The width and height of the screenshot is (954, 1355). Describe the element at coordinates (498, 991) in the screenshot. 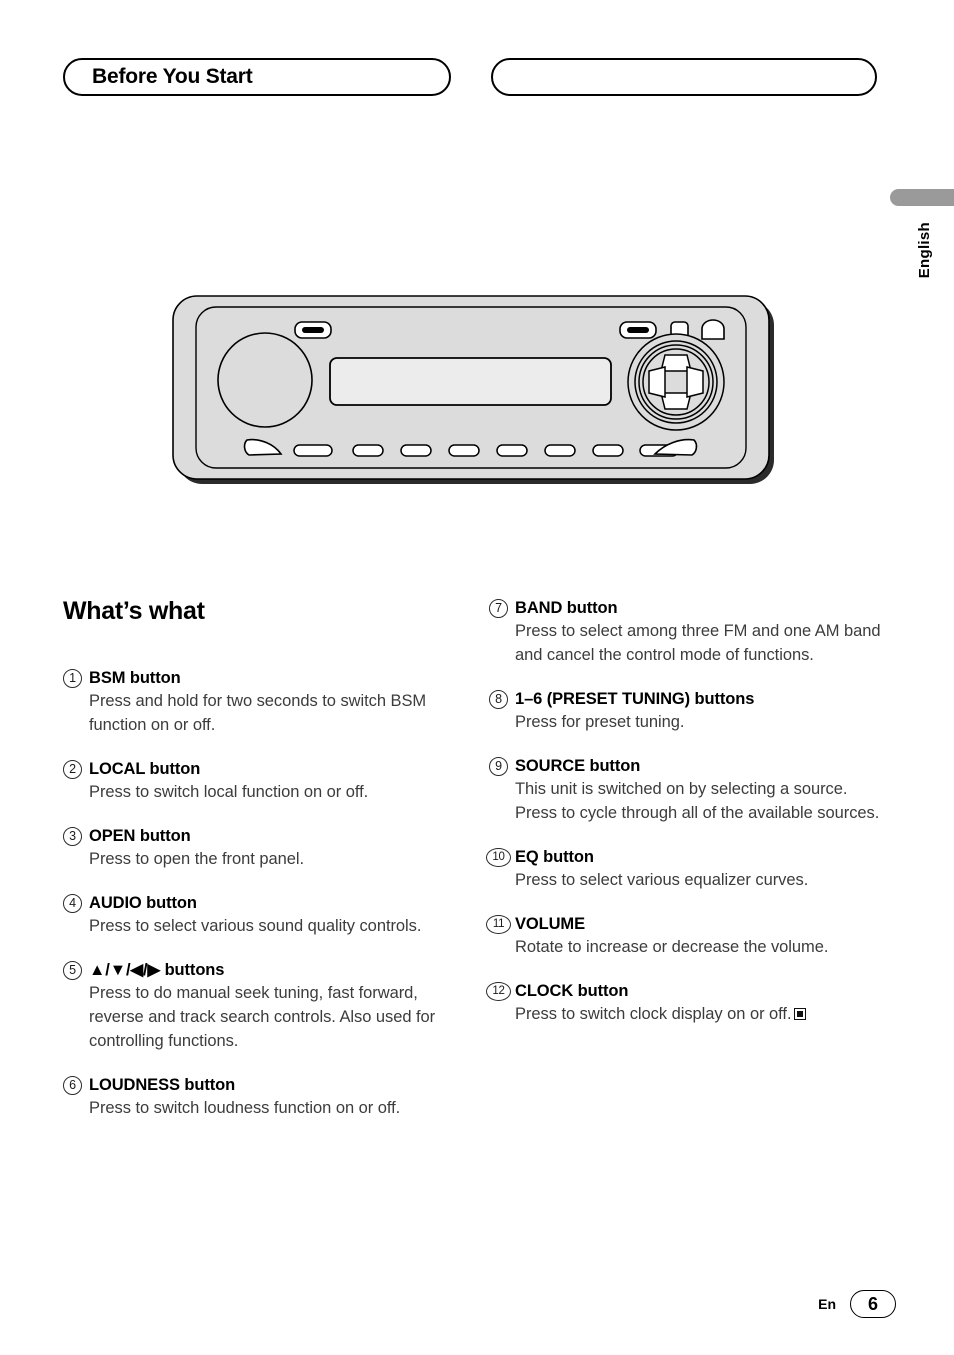

I see `item-number-badge: 12` at that location.